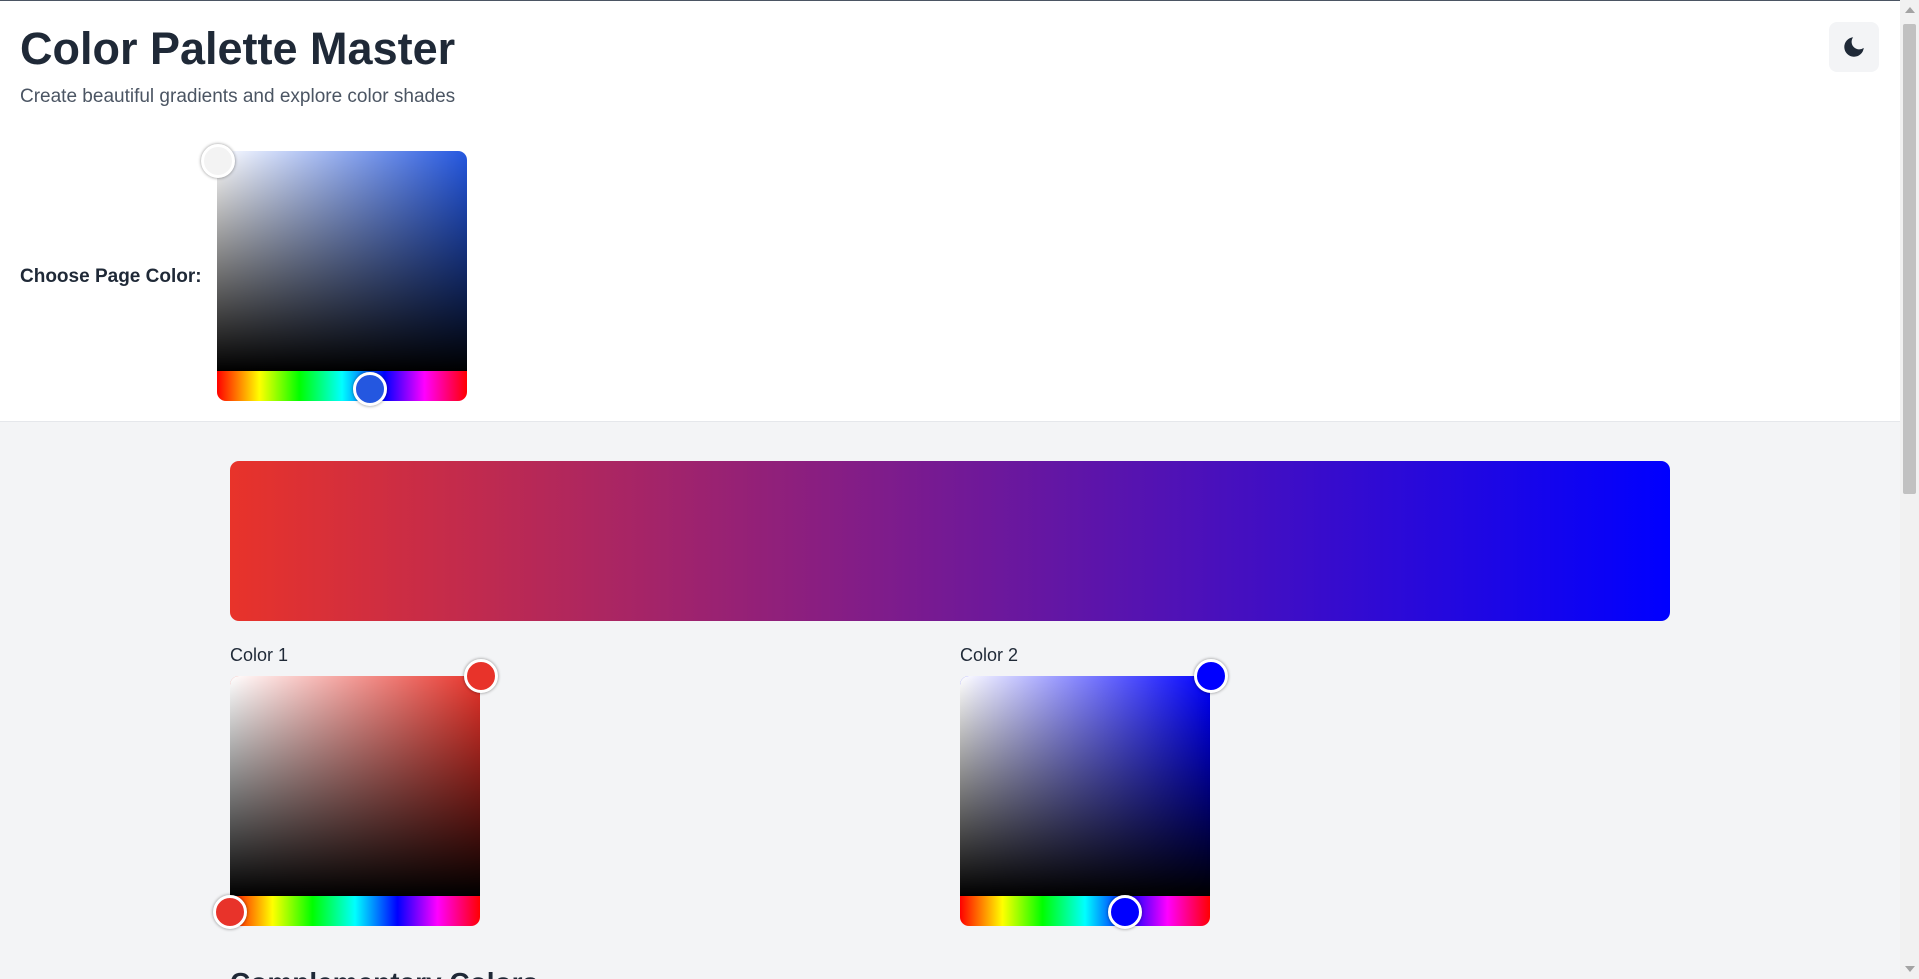 This screenshot has width=1919, height=979. What do you see at coordinates (355, 786) in the screenshot?
I see `color1-saturation-area` at bounding box center [355, 786].